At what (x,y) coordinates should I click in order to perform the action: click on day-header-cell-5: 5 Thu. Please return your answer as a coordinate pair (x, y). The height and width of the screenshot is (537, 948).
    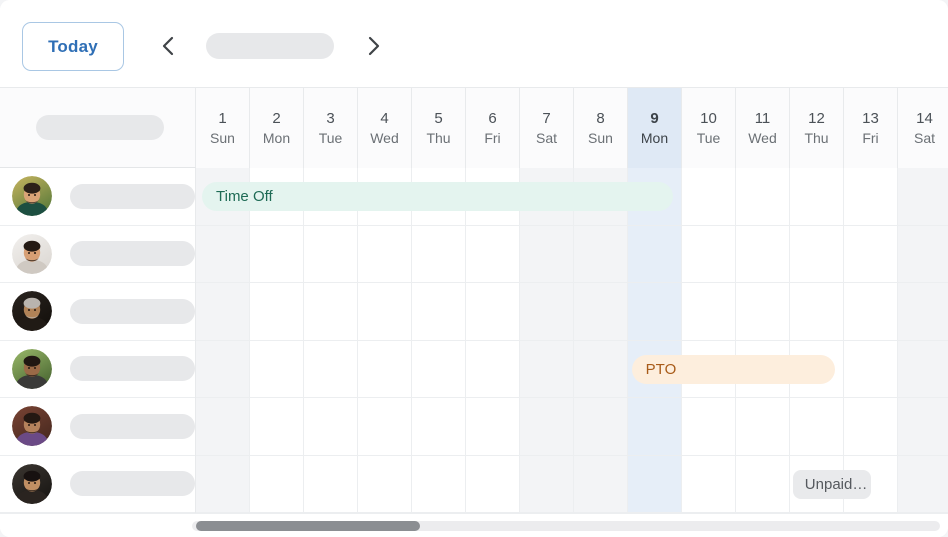
    Looking at the image, I should click on (439, 128).